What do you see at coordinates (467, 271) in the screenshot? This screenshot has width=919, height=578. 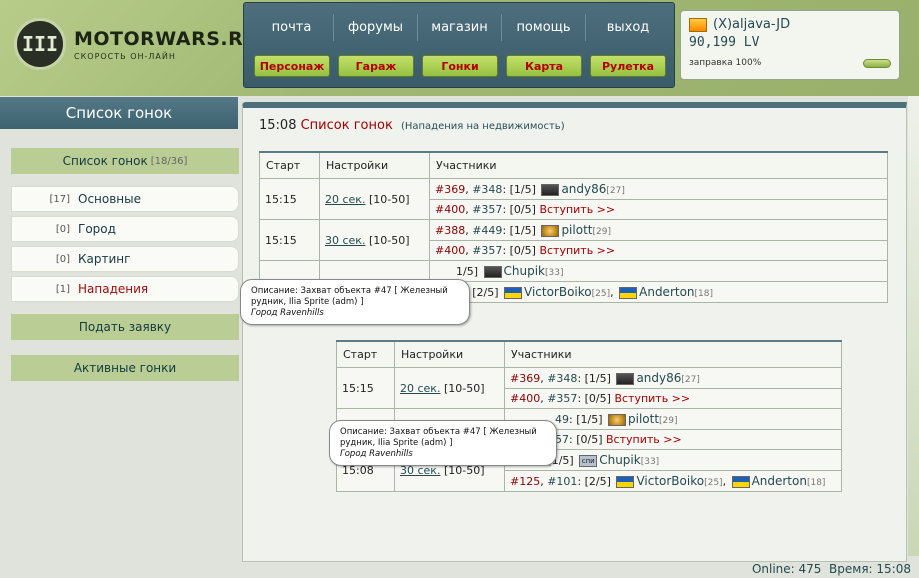 I see `slots: 1/5]` at bounding box center [467, 271].